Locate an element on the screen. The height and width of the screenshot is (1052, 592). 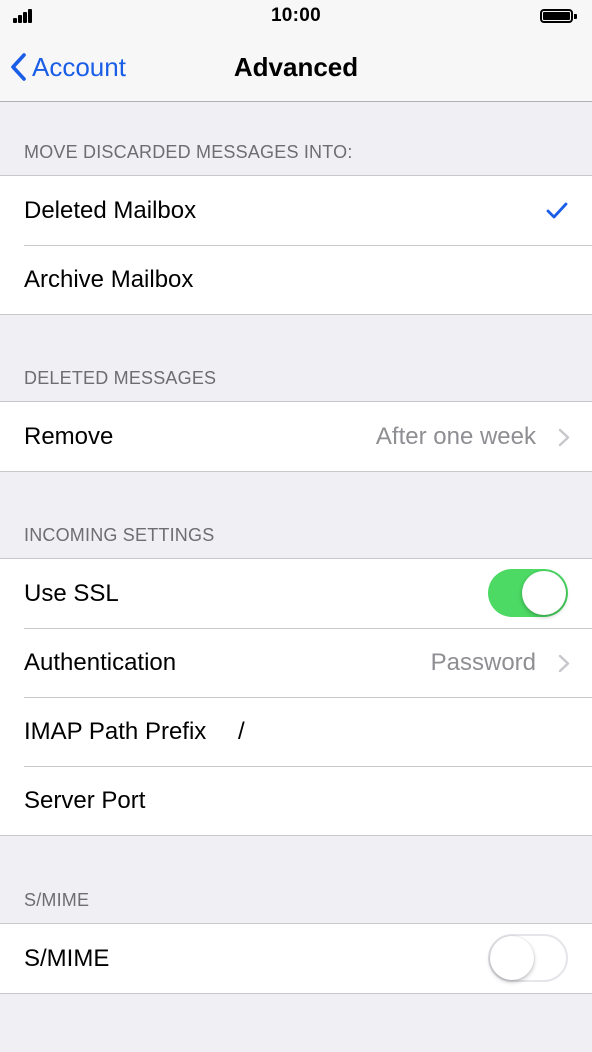
server-port-row: Server Port is located at coordinates (296, 800).